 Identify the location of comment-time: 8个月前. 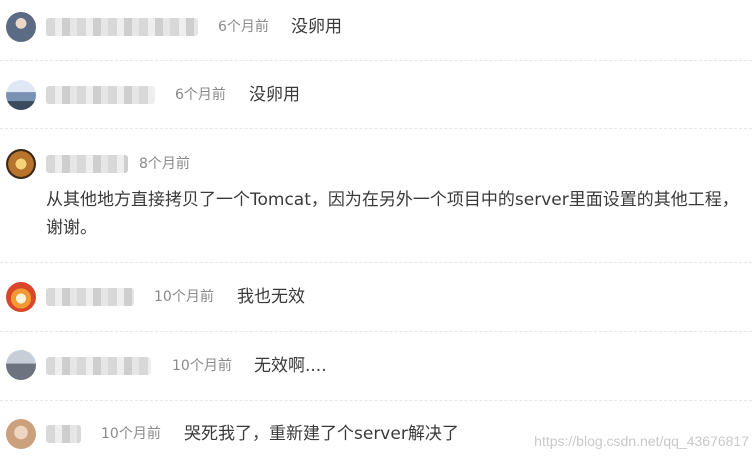
(164, 164).